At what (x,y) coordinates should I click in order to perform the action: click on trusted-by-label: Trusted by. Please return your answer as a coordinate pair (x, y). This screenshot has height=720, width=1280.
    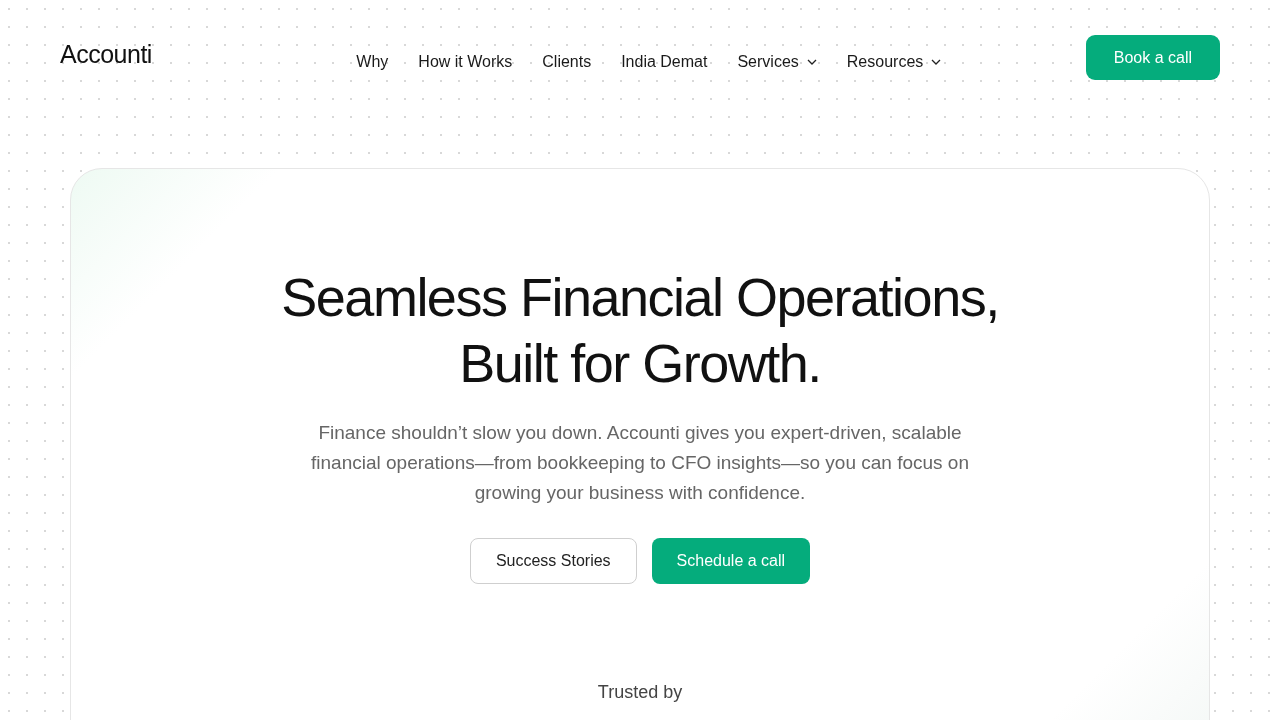
    Looking at the image, I should click on (640, 692).